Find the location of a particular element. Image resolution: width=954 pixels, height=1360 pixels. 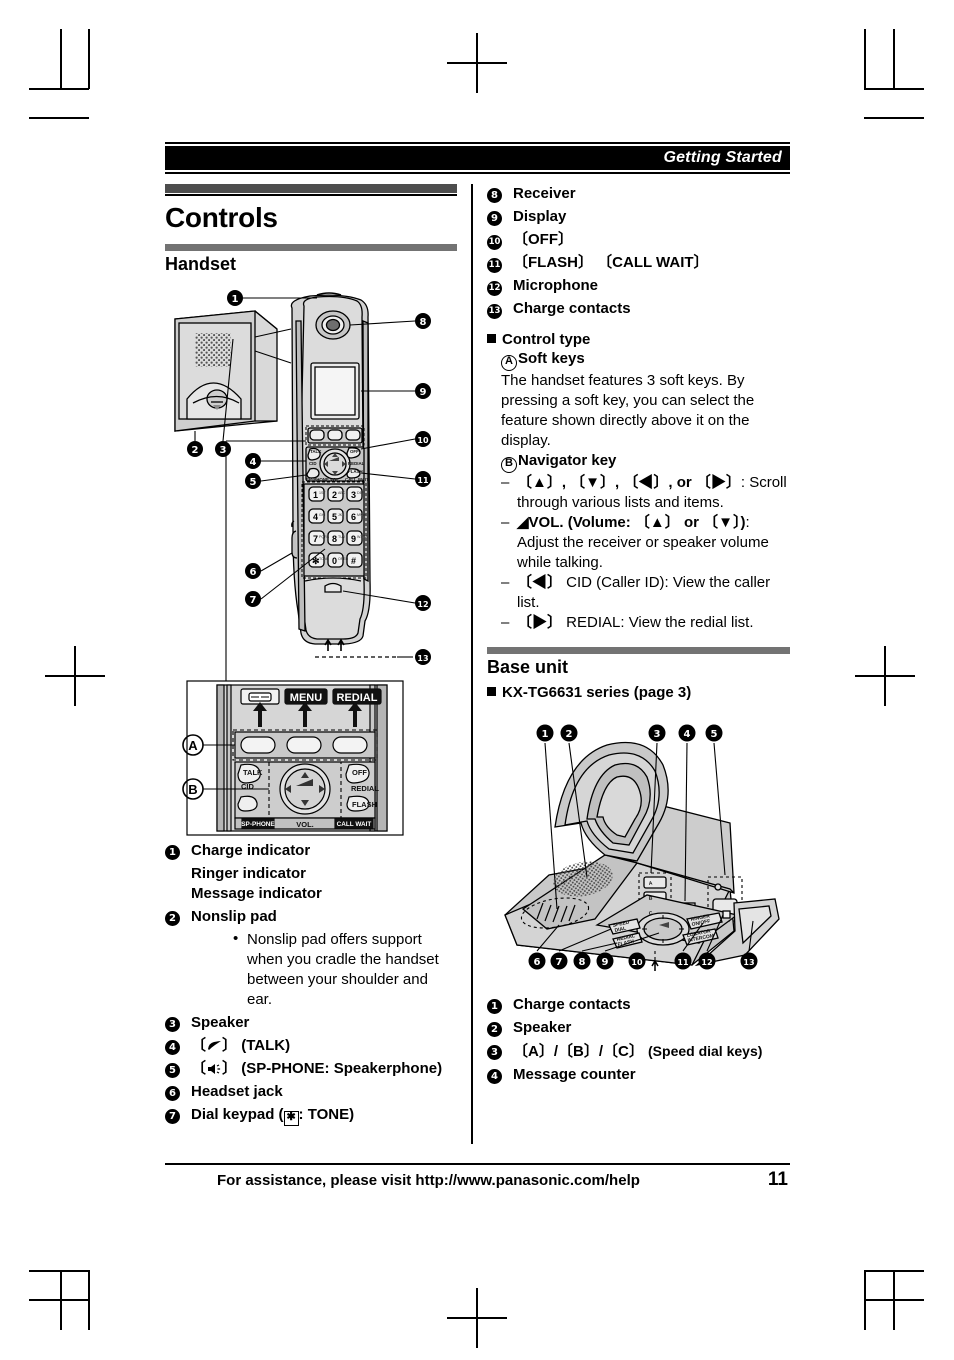

svg-text: 13 is located at coordinates (748, 962).